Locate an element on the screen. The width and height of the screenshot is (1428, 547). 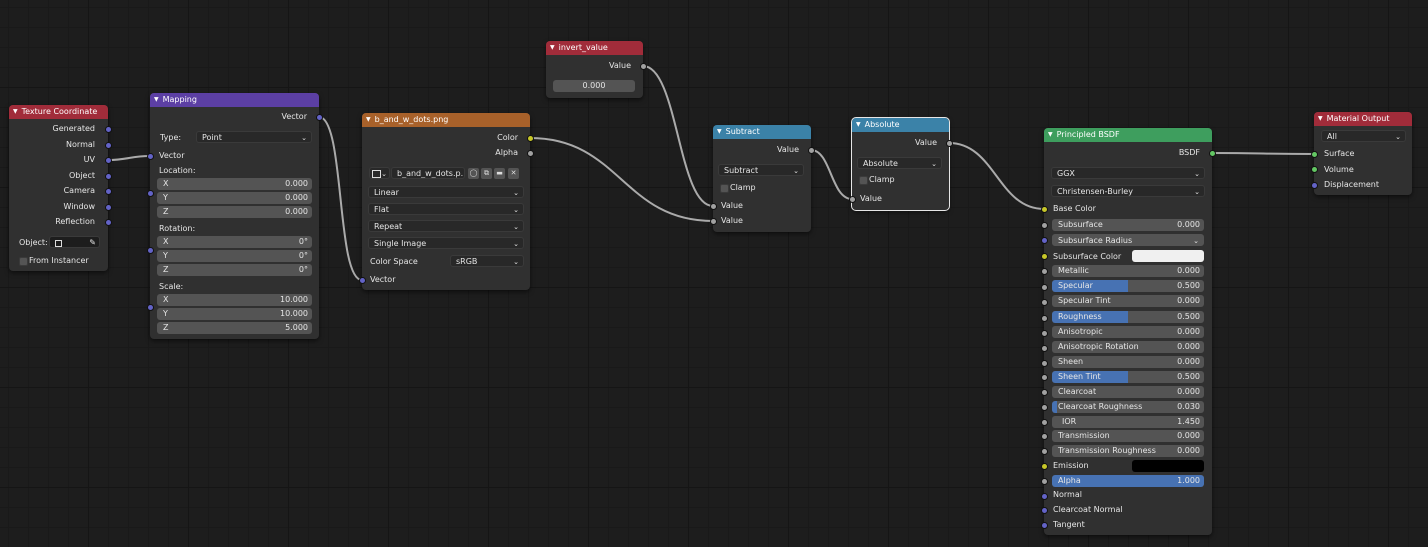
socket-mapping-rotation is located at coordinates (150, 250).